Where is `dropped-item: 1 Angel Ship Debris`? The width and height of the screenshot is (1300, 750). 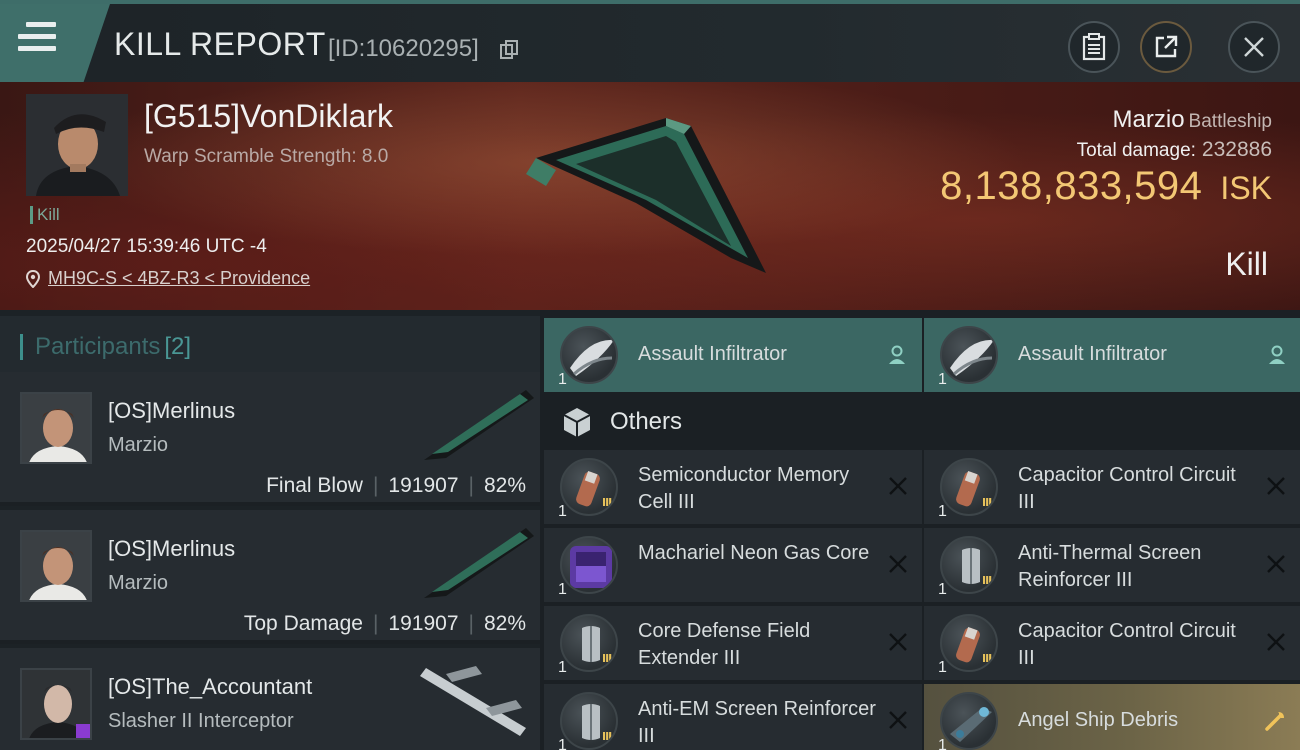
dropped-item: 1 Angel Ship Debris is located at coordinates (1112, 717).